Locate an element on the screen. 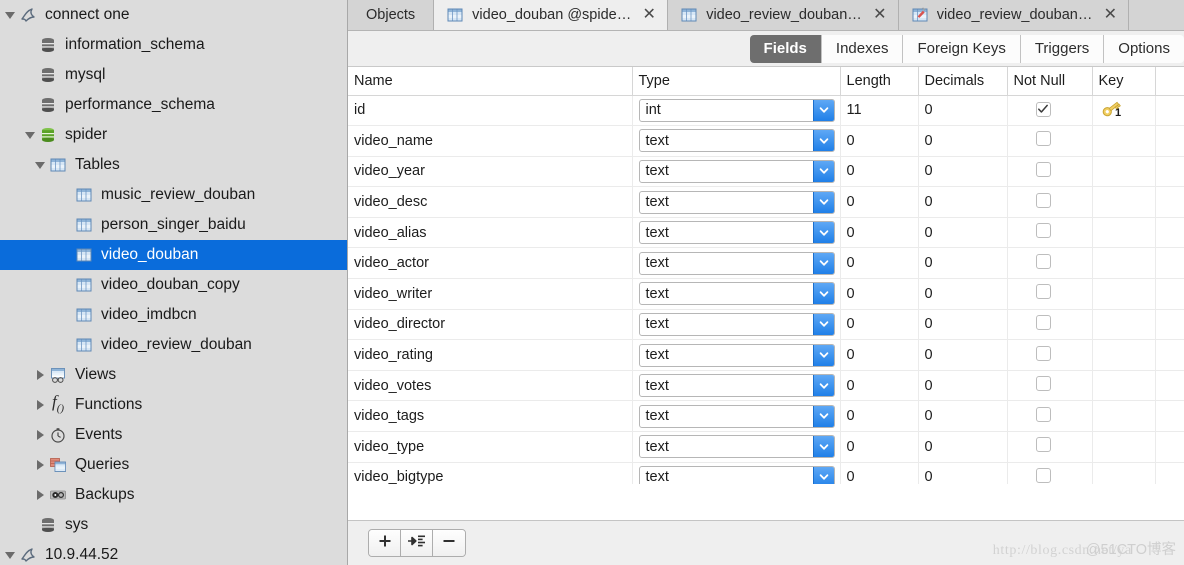  field-name-cell: video_writer is located at coordinates (490, 294).